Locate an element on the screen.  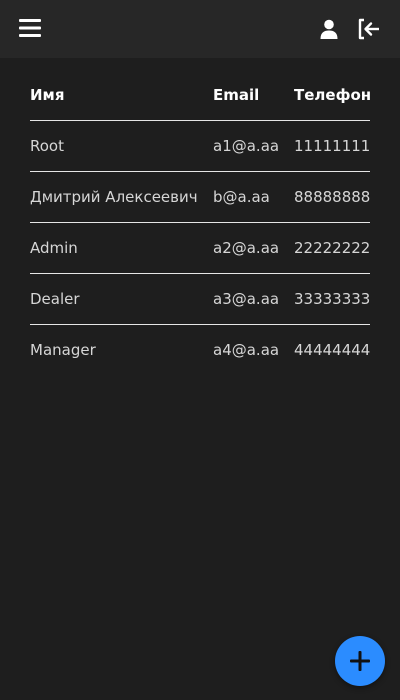
table-row: Admin a2@a.aa 22222222222 is located at coordinates (200, 248).